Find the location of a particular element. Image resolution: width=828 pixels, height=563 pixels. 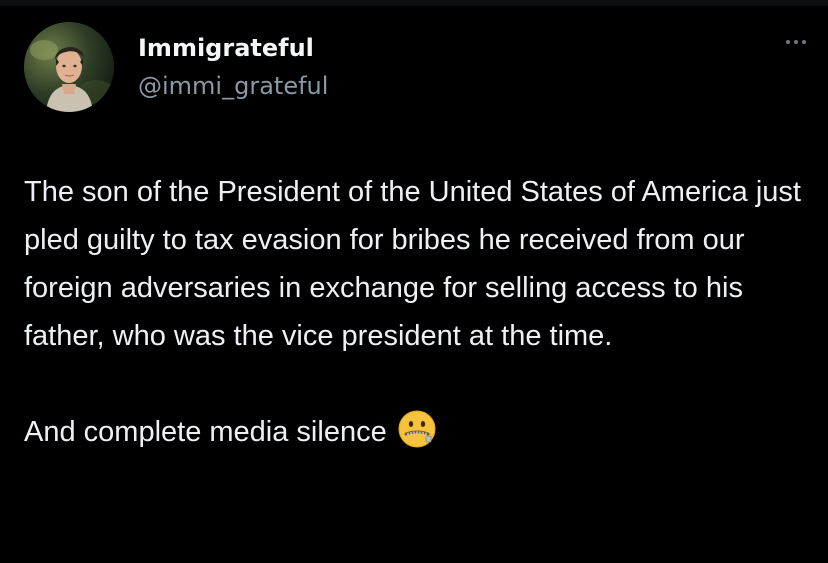

author-avatar is located at coordinates (69, 67).